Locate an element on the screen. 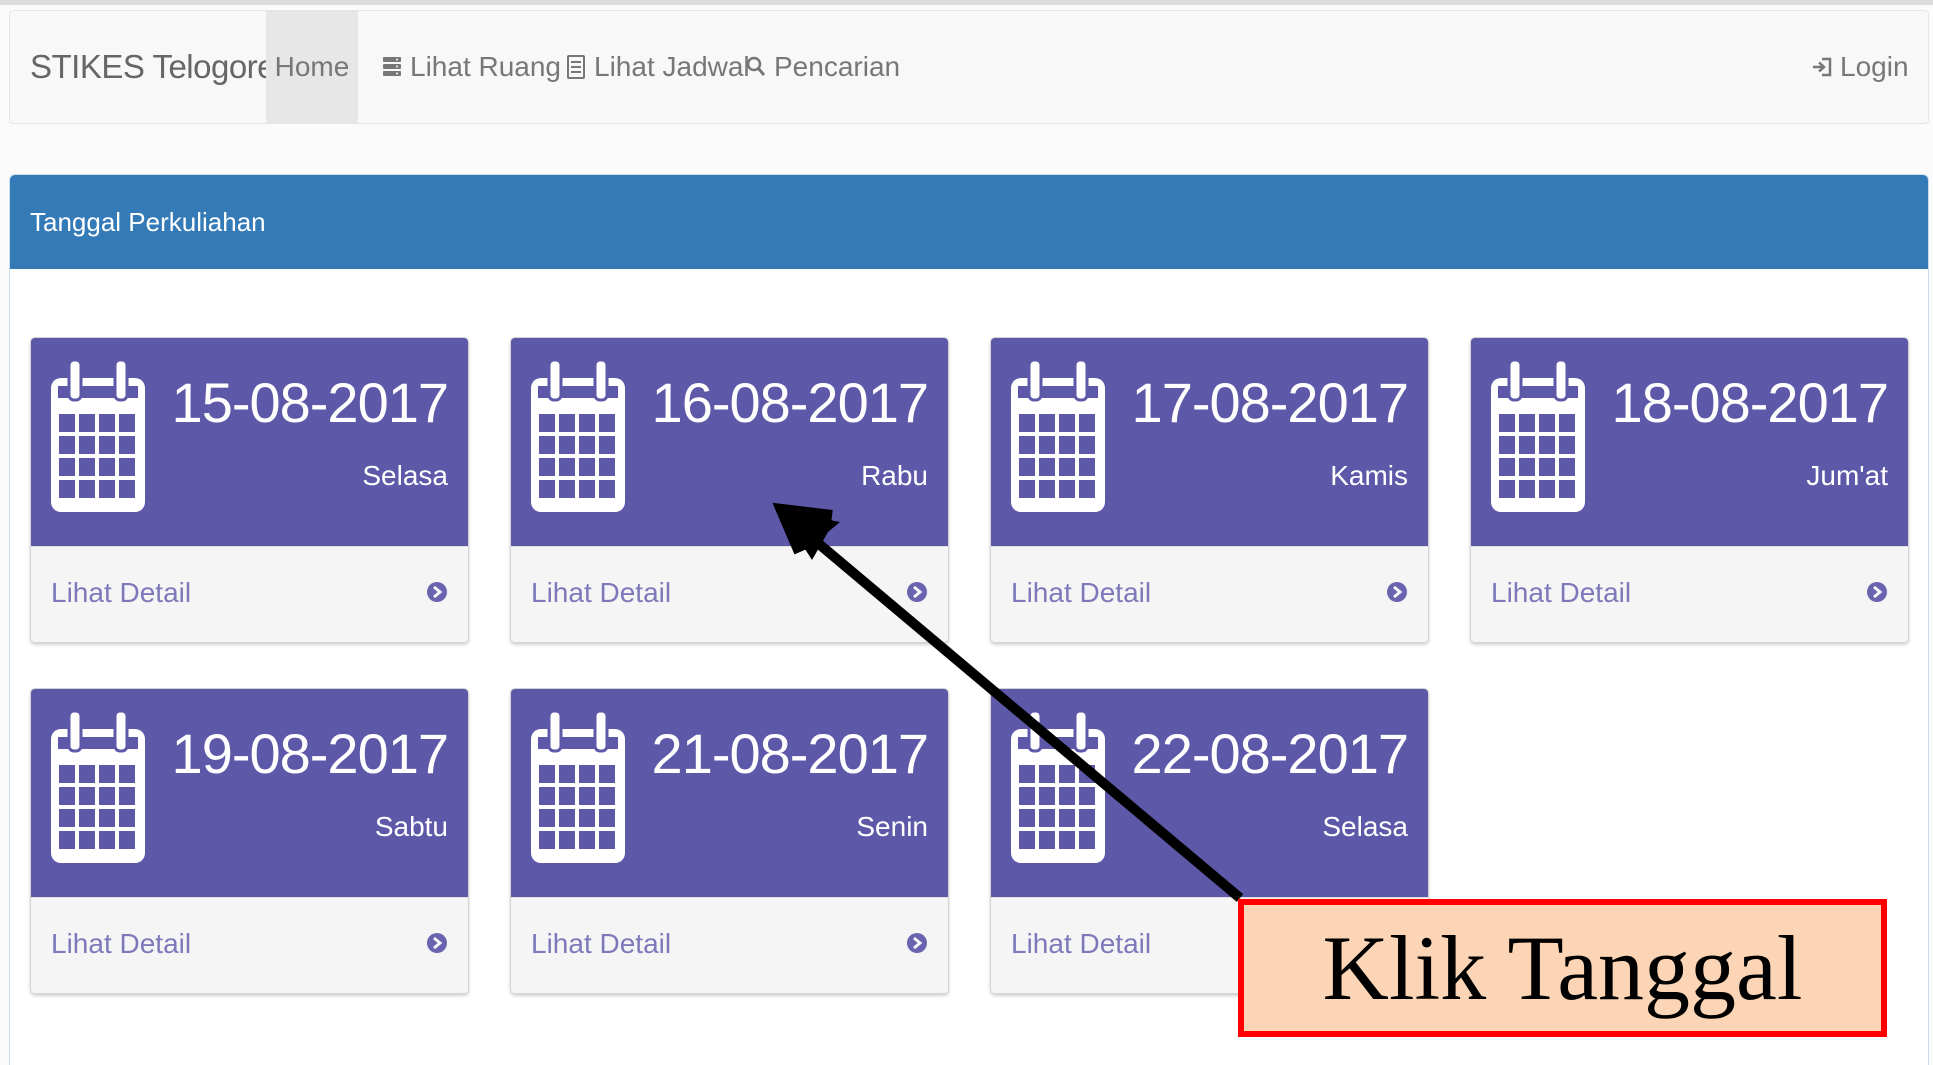 The height and width of the screenshot is (1065, 1933). date-card: 15-08-2017 Selasa Lihat Detail is located at coordinates (249, 490).